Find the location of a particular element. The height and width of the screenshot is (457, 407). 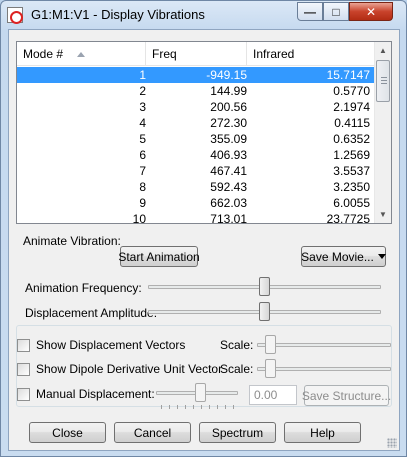

cancel-button: Cancel is located at coordinates (152, 432).